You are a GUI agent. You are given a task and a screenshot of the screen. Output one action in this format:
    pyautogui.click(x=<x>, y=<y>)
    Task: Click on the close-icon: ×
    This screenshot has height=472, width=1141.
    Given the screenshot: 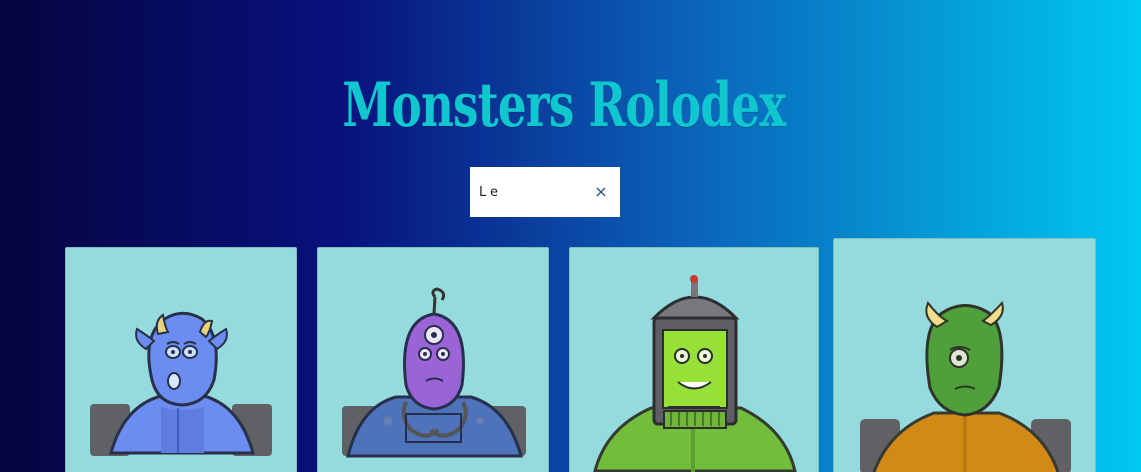 What is the action you would take?
    pyautogui.click(x=601, y=192)
    